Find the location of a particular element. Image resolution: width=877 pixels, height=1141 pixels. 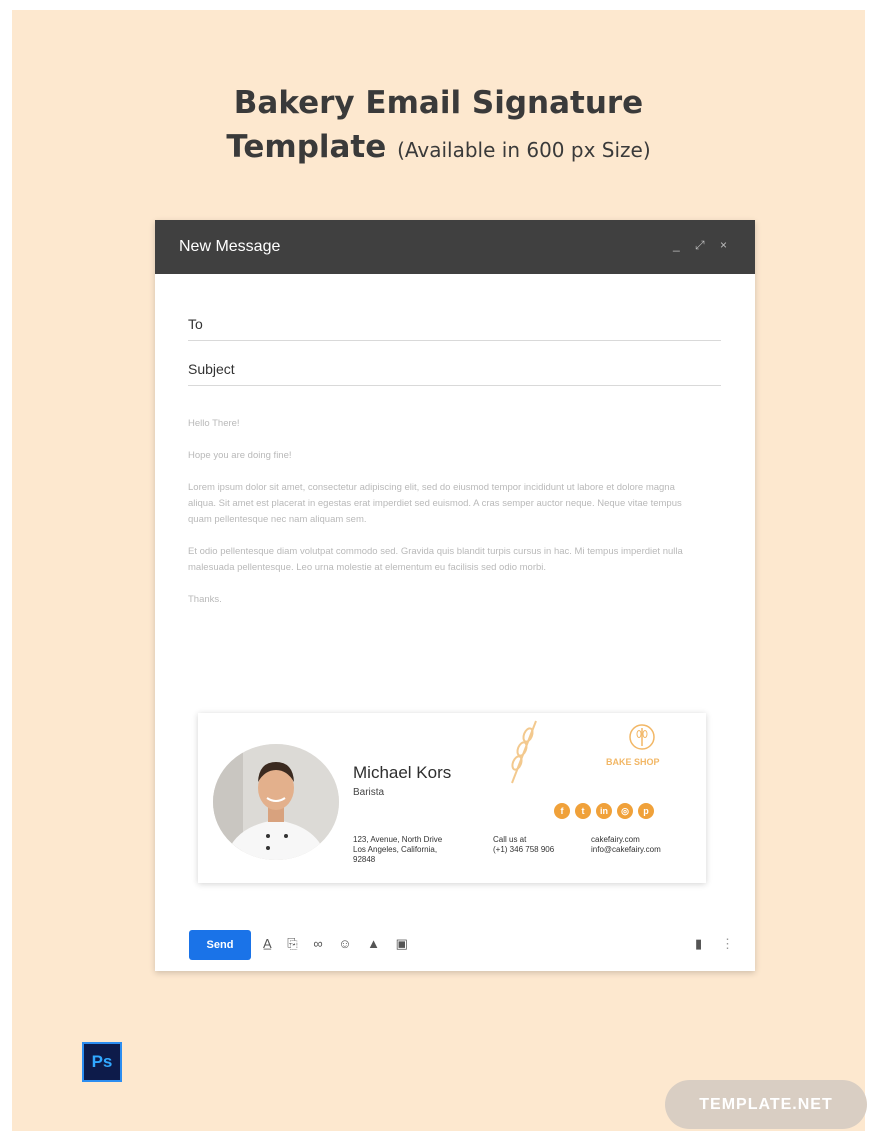

window-controls: _ ⤢ × is located at coordinates (703, 245).